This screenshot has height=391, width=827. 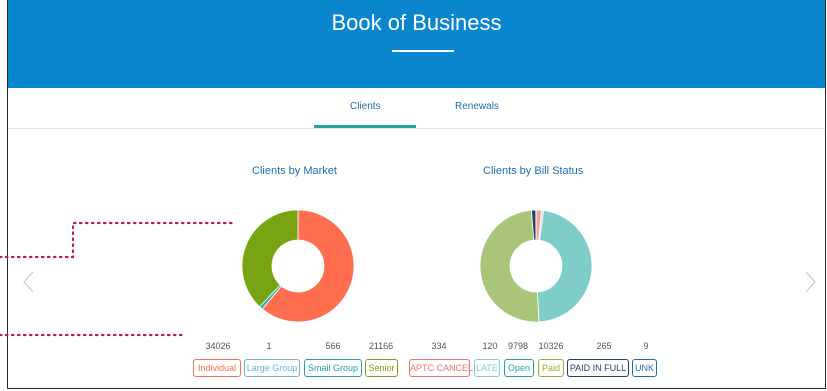 What do you see at coordinates (564, 266) in the screenshot?
I see `slice-open` at bounding box center [564, 266].